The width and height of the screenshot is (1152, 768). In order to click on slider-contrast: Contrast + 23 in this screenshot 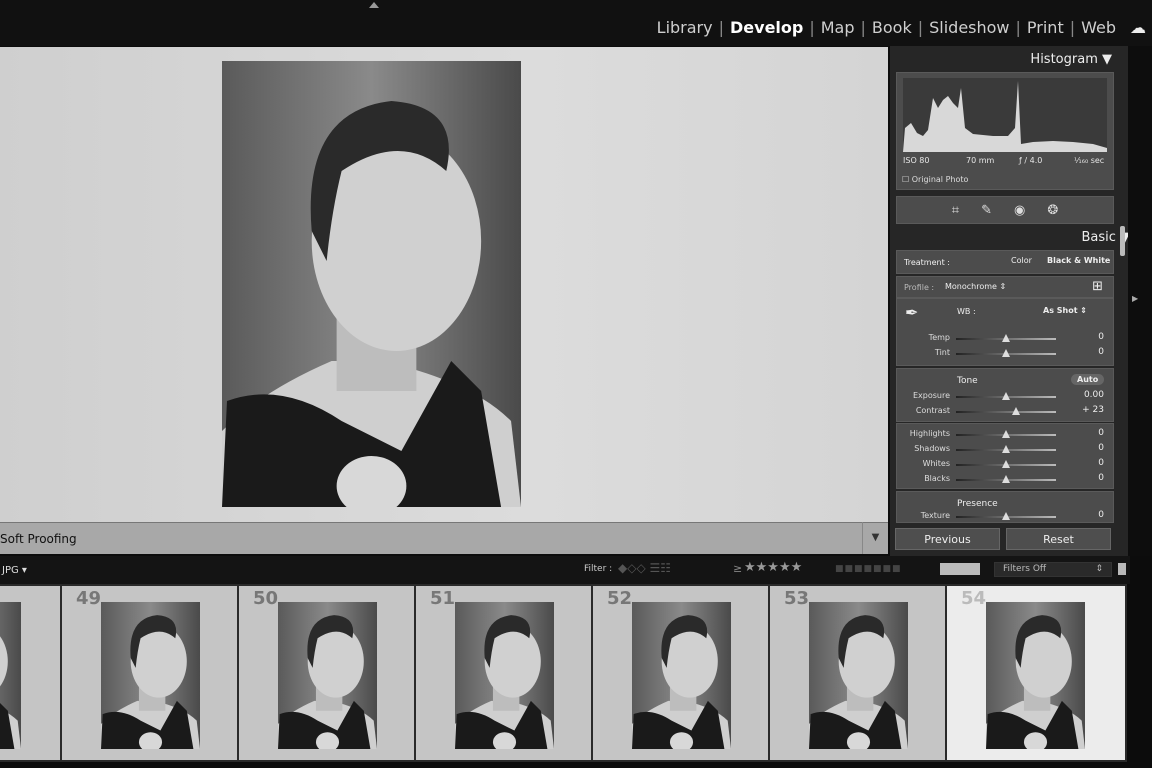, I will do `click(1005, 411)`.